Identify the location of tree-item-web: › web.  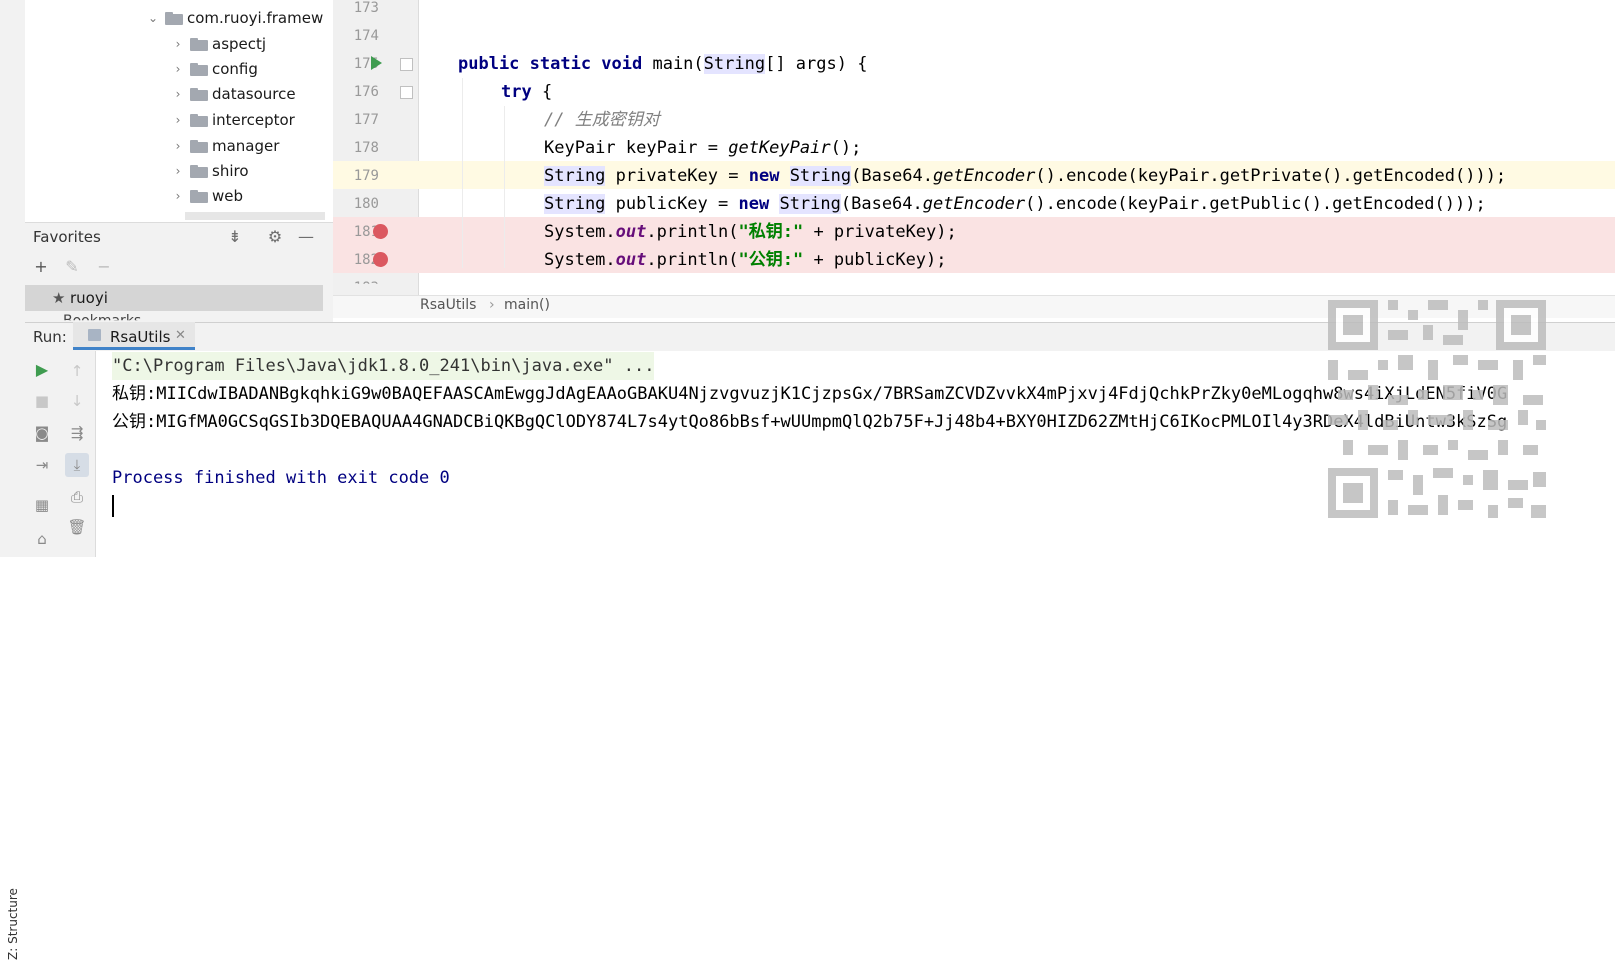
(206, 196).